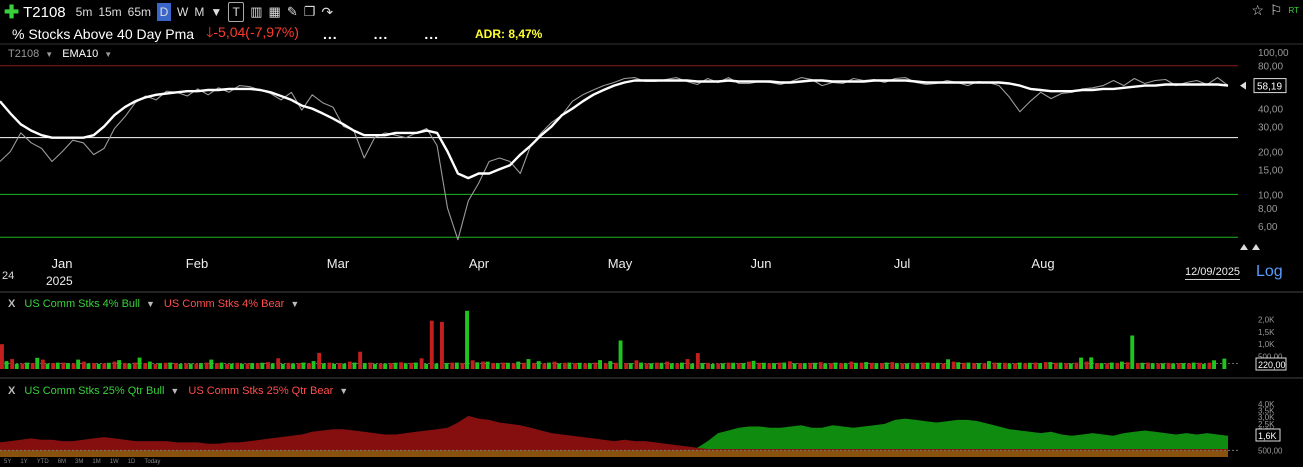 The width and height of the screenshot is (1303, 467). Describe the element at coordinates (132, 462) in the screenshot. I see `range-button-1d: 1D` at that location.